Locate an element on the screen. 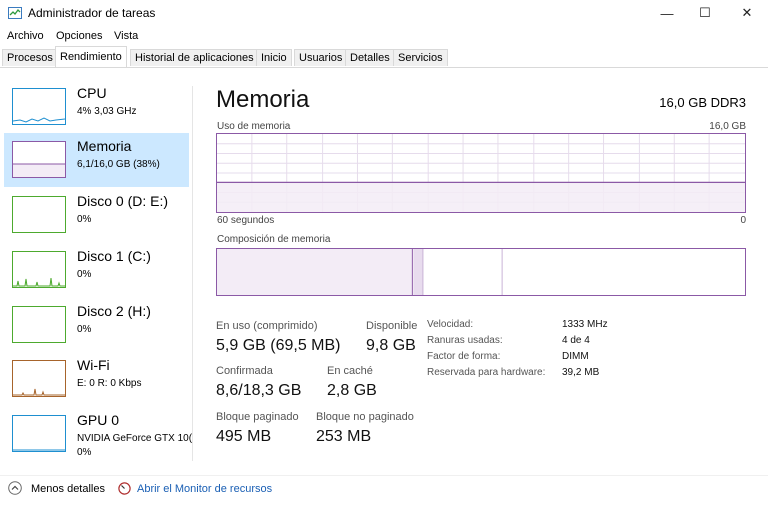 This screenshot has height=511, width=768. tab-inicio: Inicio is located at coordinates (274, 57).